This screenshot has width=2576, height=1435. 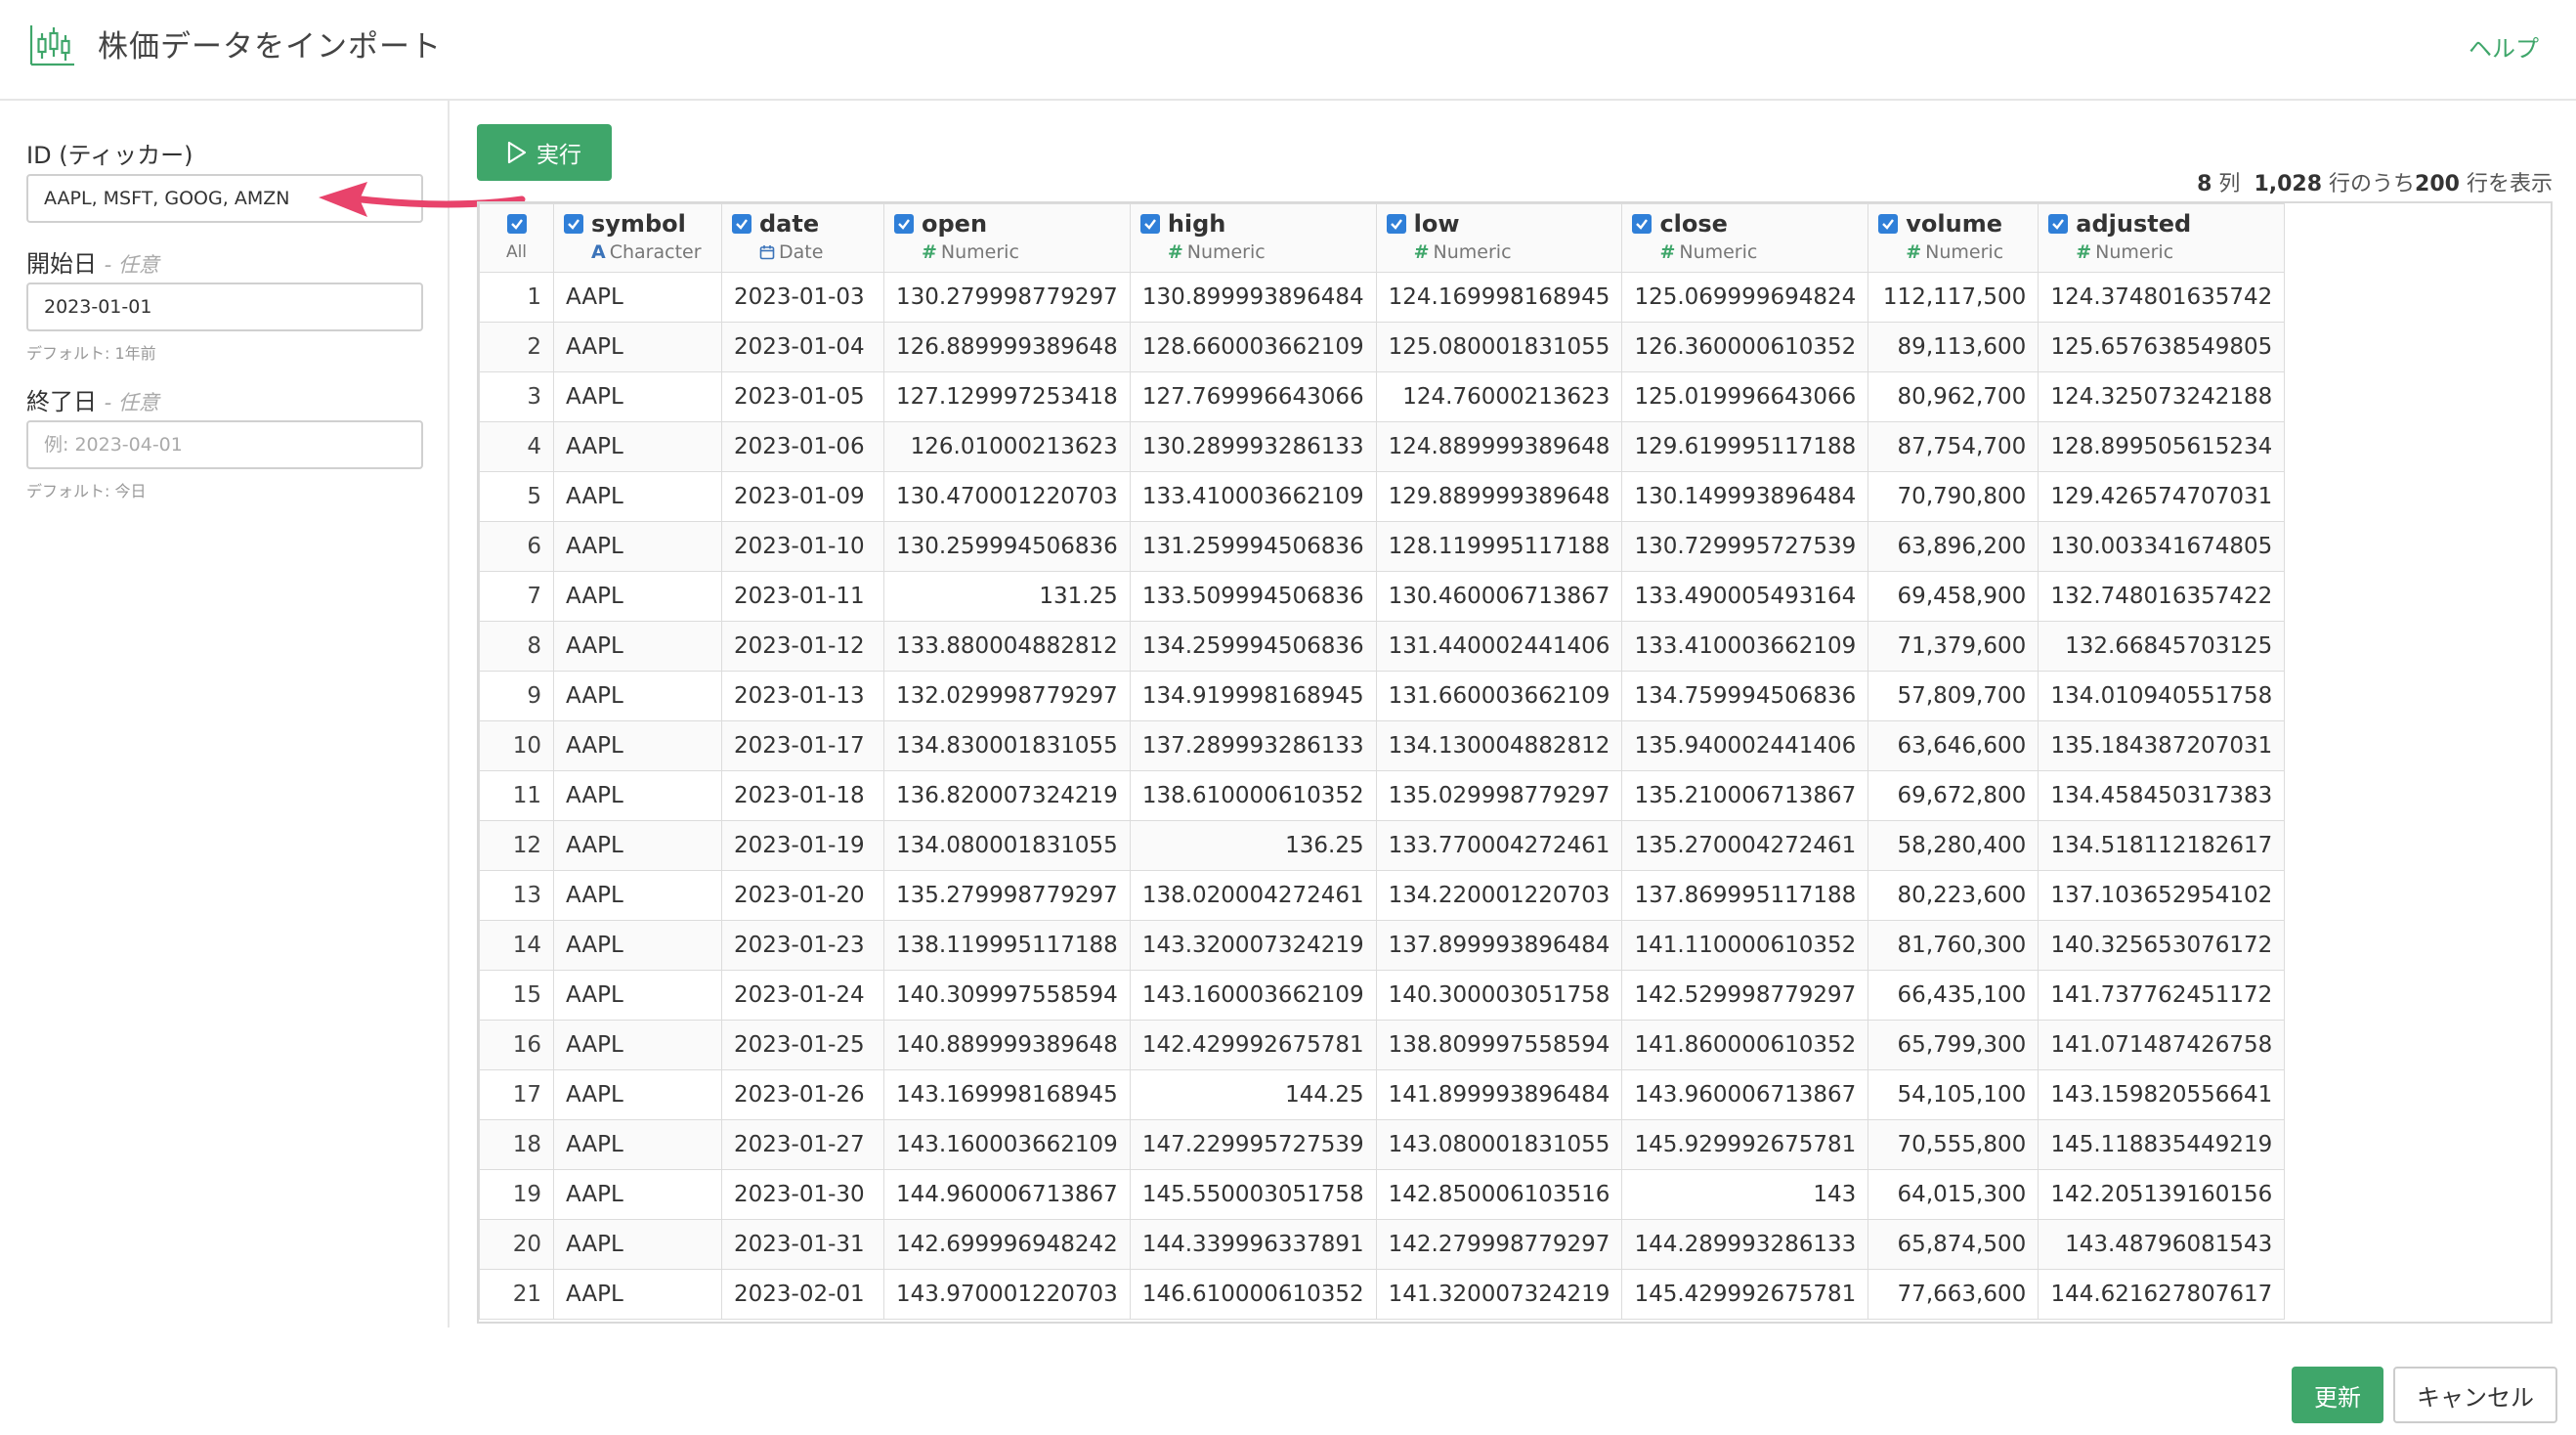 What do you see at coordinates (1499, 546) in the screenshot?
I see `cell-low: 128.119995117188` at bounding box center [1499, 546].